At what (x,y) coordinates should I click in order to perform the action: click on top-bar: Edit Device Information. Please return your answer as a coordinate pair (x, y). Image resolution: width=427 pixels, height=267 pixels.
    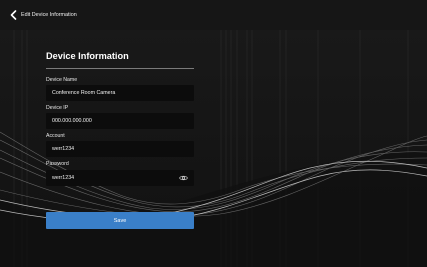
    Looking at the image, I should click on (213, 15).